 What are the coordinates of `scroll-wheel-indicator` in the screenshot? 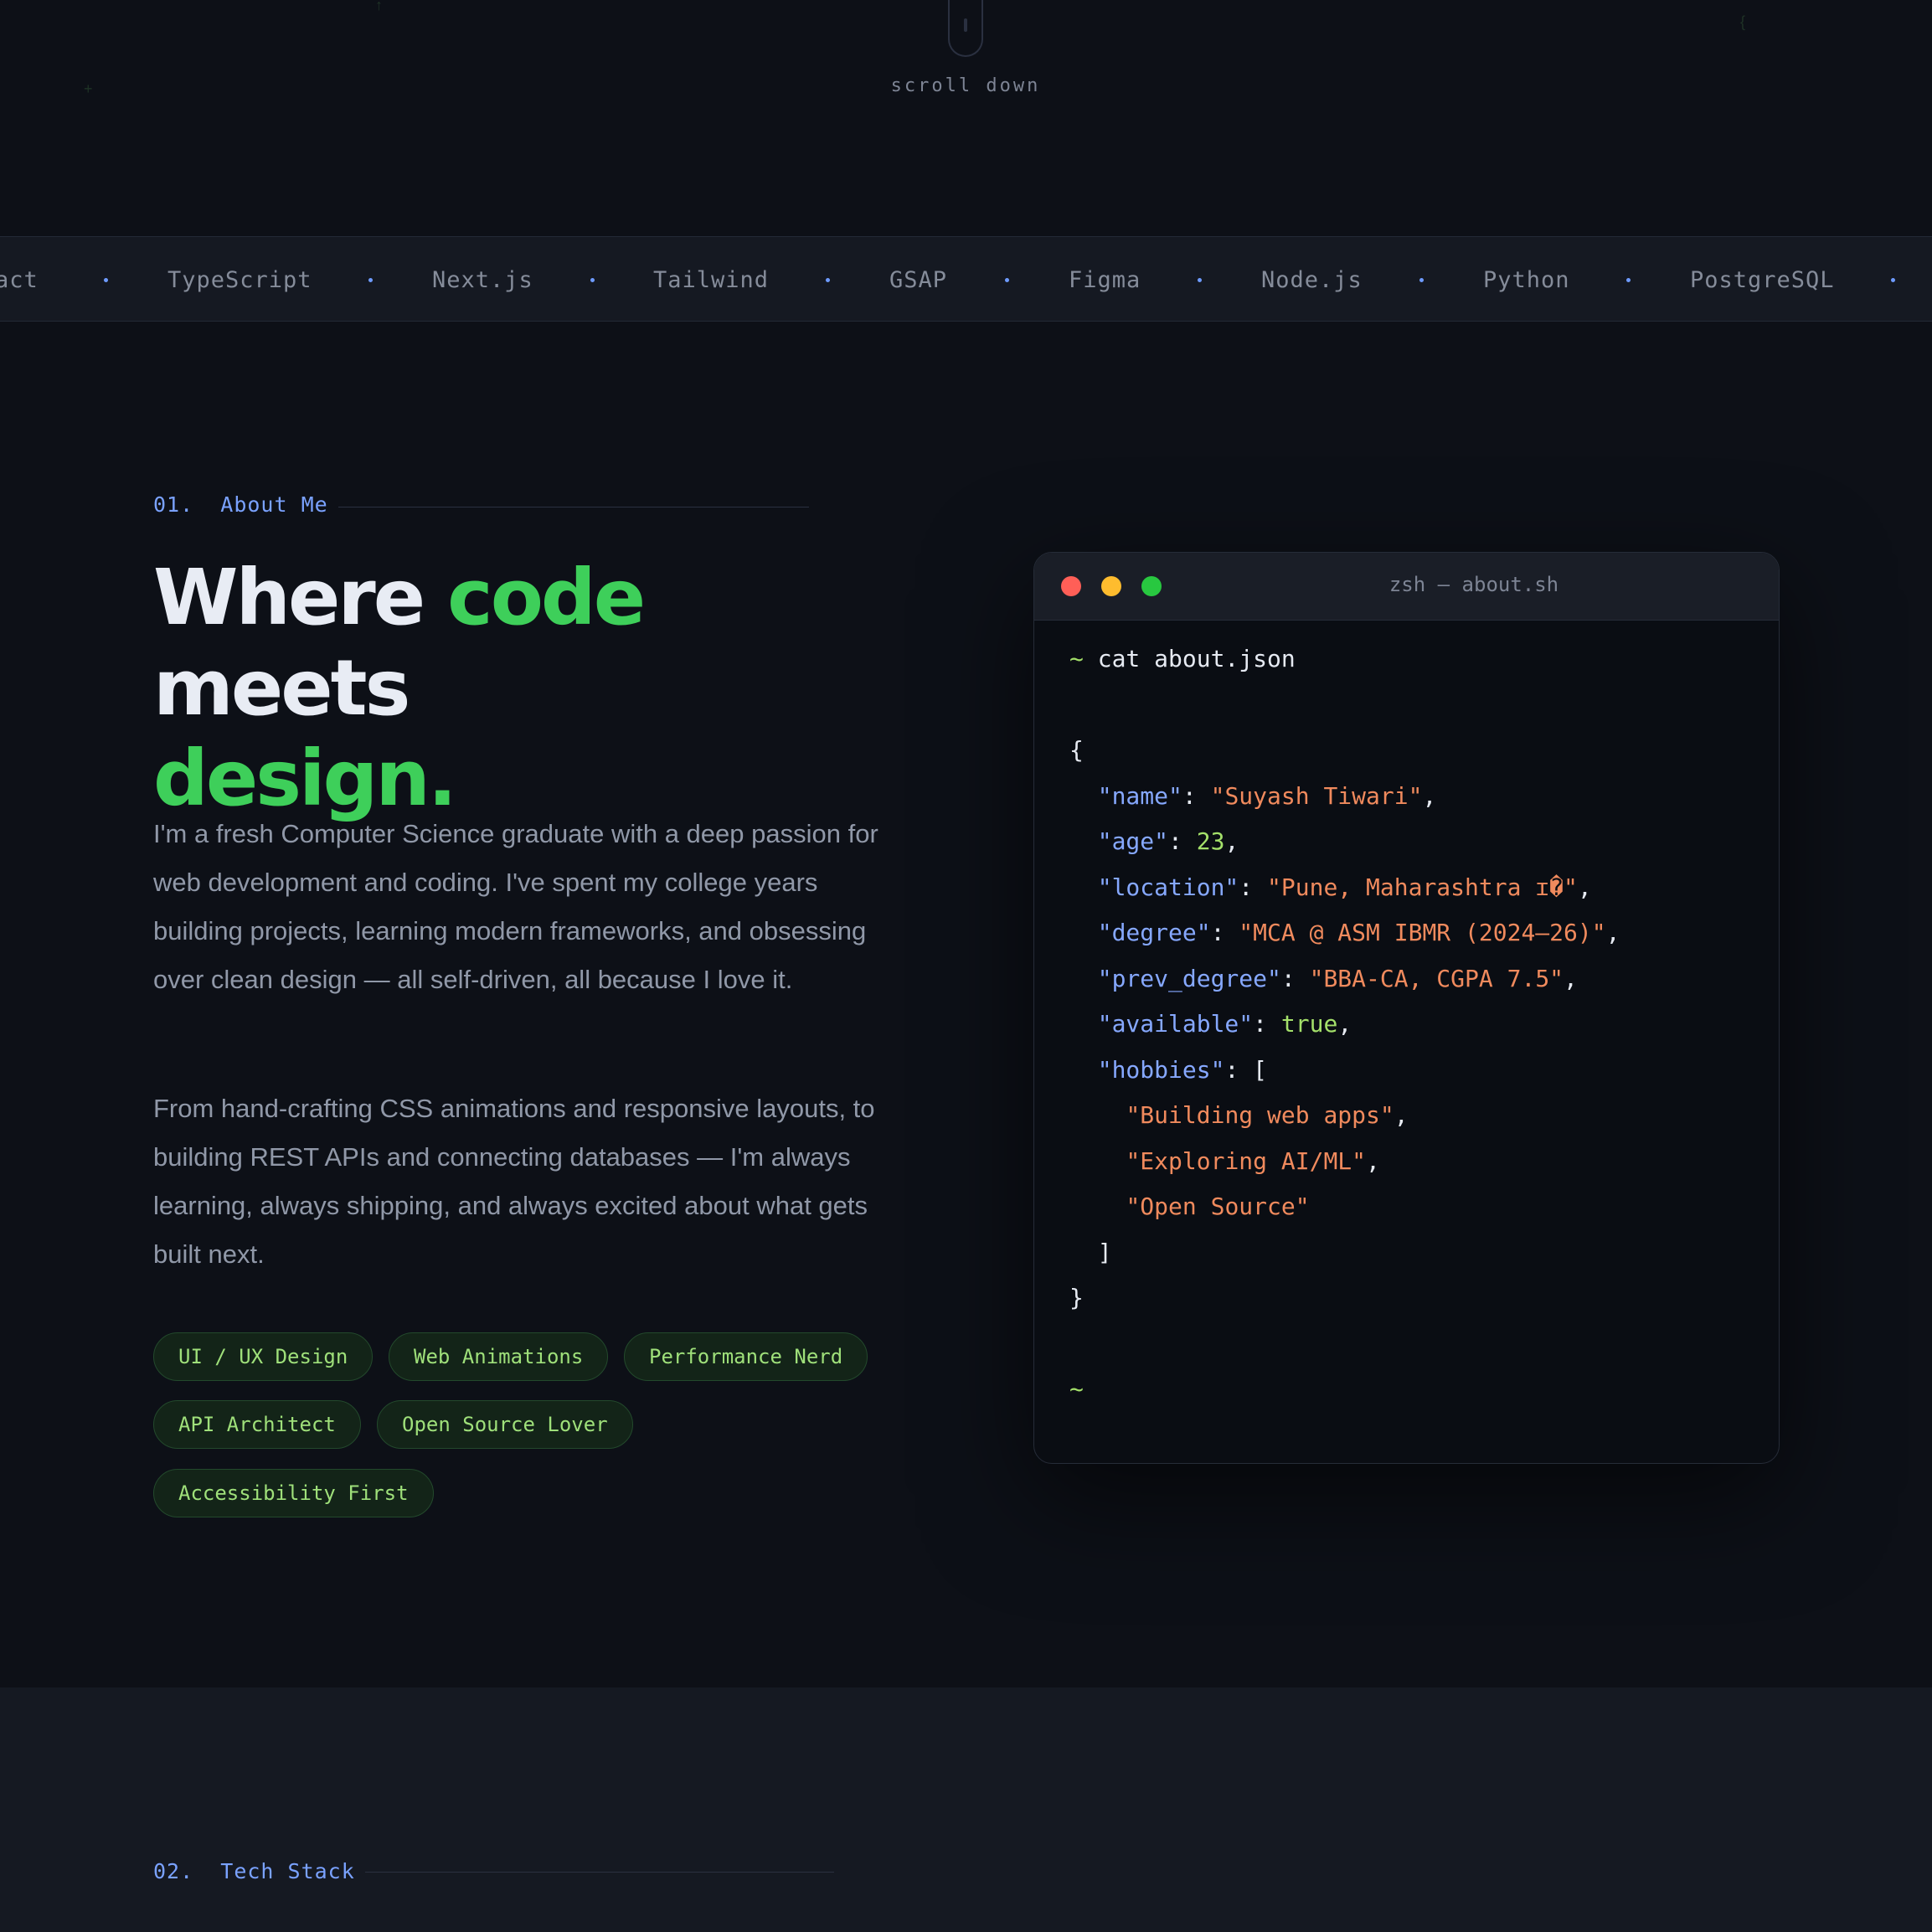 It's located at (965, 25).